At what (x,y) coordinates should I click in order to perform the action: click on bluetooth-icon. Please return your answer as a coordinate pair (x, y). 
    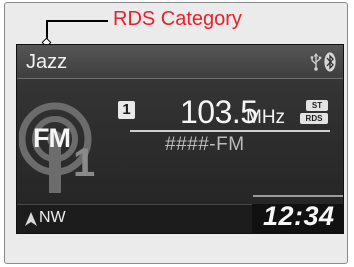
    Looking at the image, I should click on (330, 62).